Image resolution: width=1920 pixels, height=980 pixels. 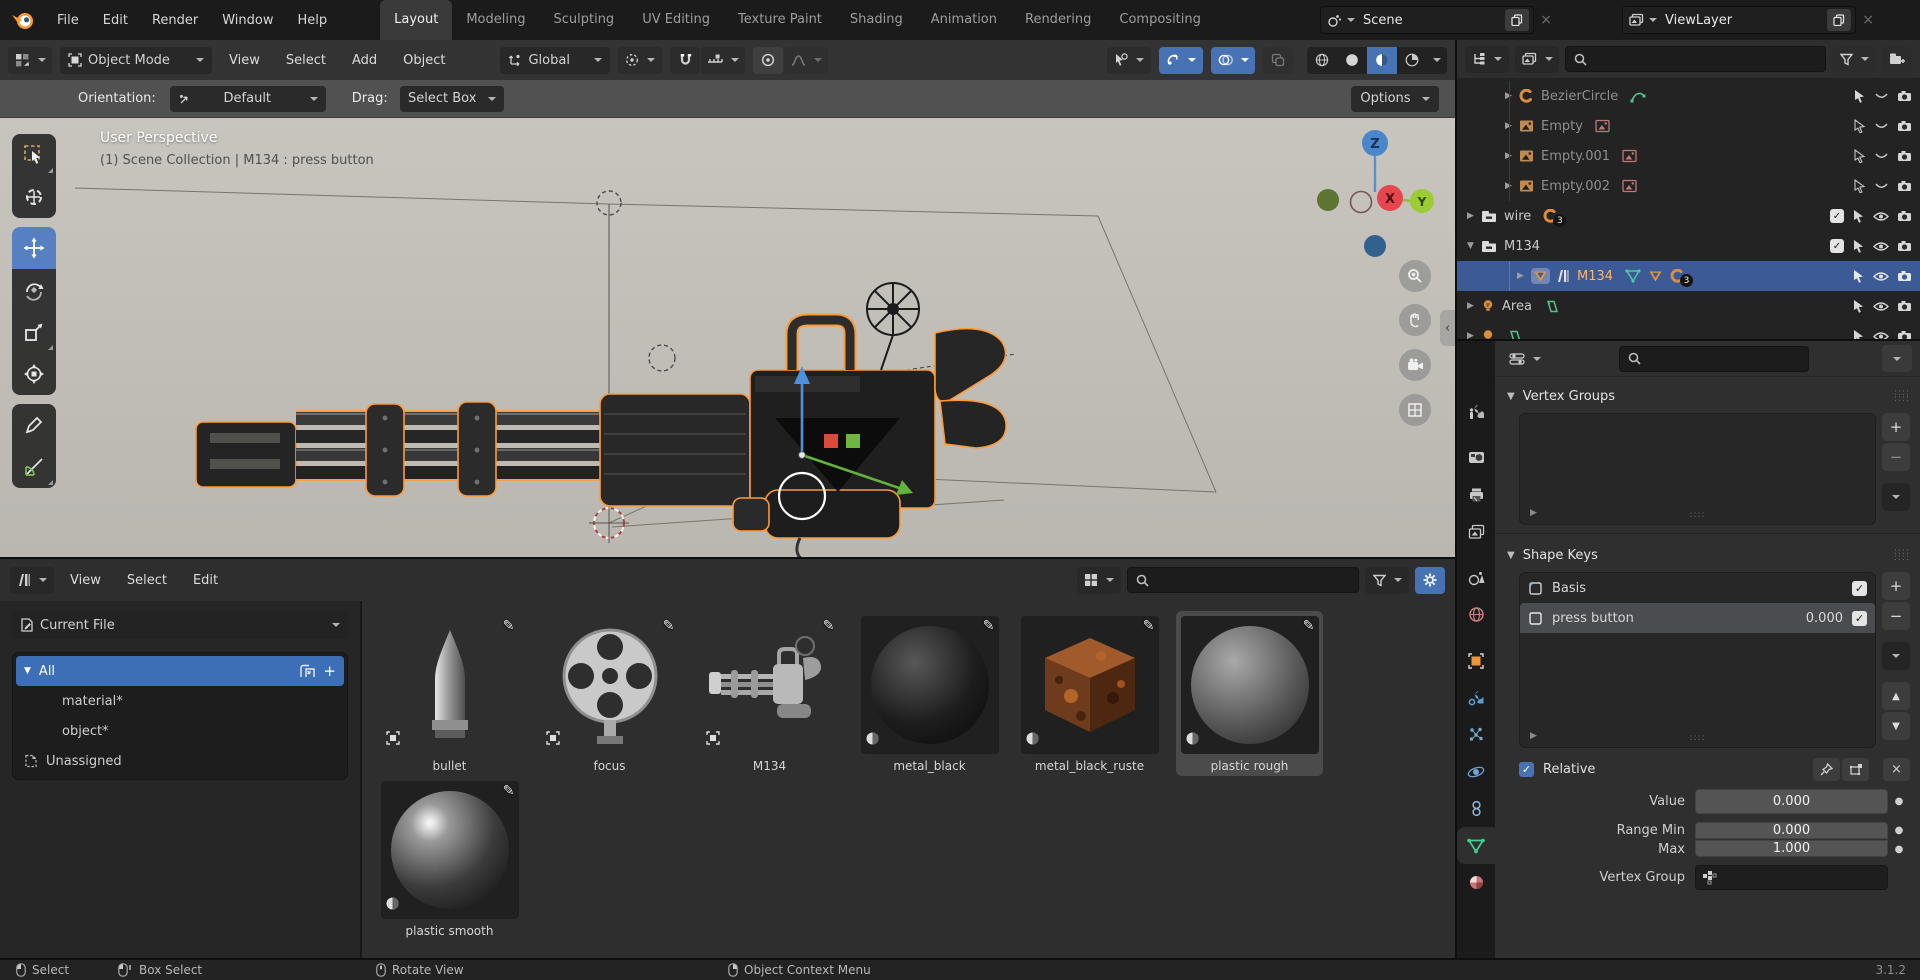 I want to click on outliner-row-area: ▶ Area, so click(x=1688, y=306).